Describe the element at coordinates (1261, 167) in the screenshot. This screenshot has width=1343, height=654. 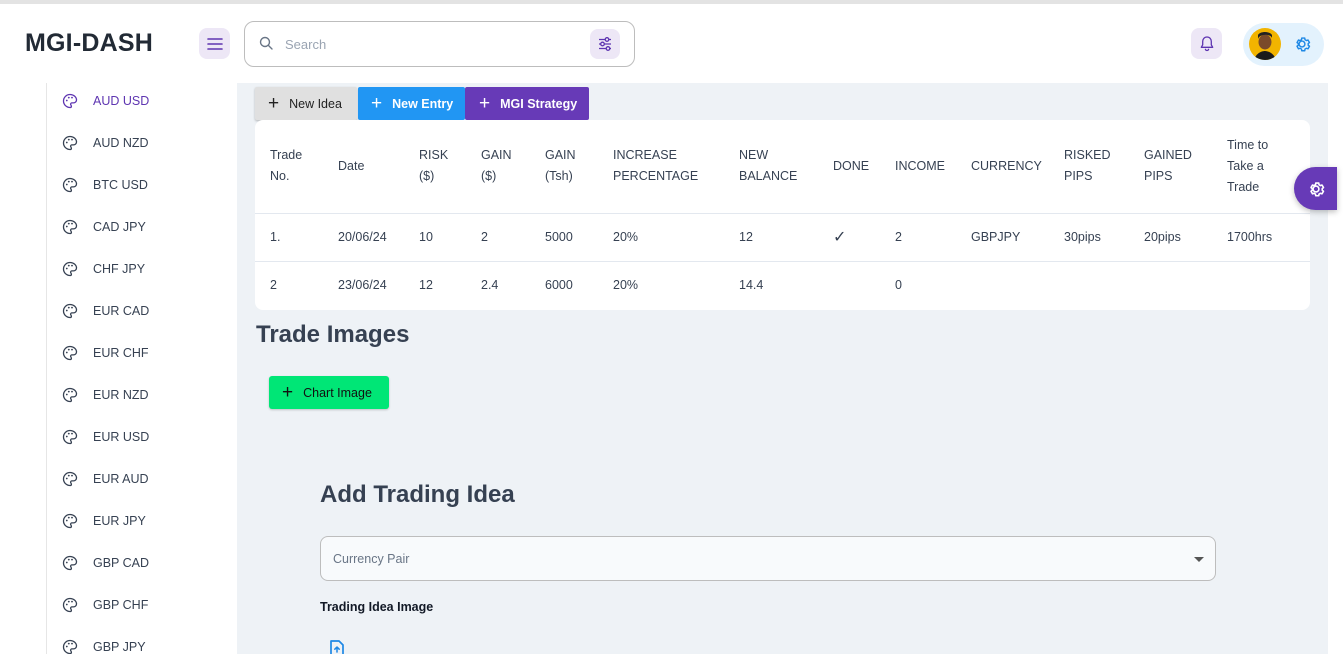
I see `column-header: Time to Take a Trade` at that location.